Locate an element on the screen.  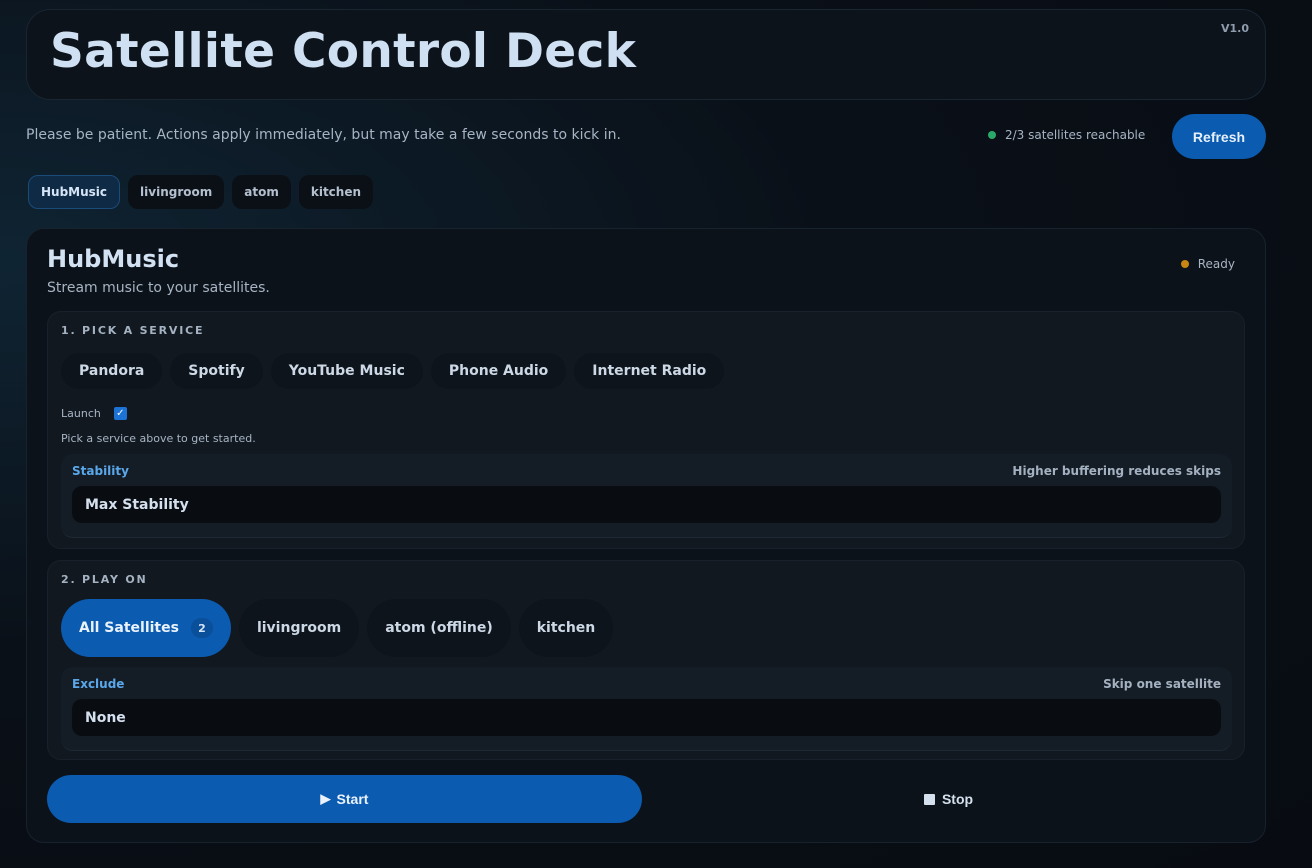
refresh-button: Refresh is located at coordinates (1219, 136).